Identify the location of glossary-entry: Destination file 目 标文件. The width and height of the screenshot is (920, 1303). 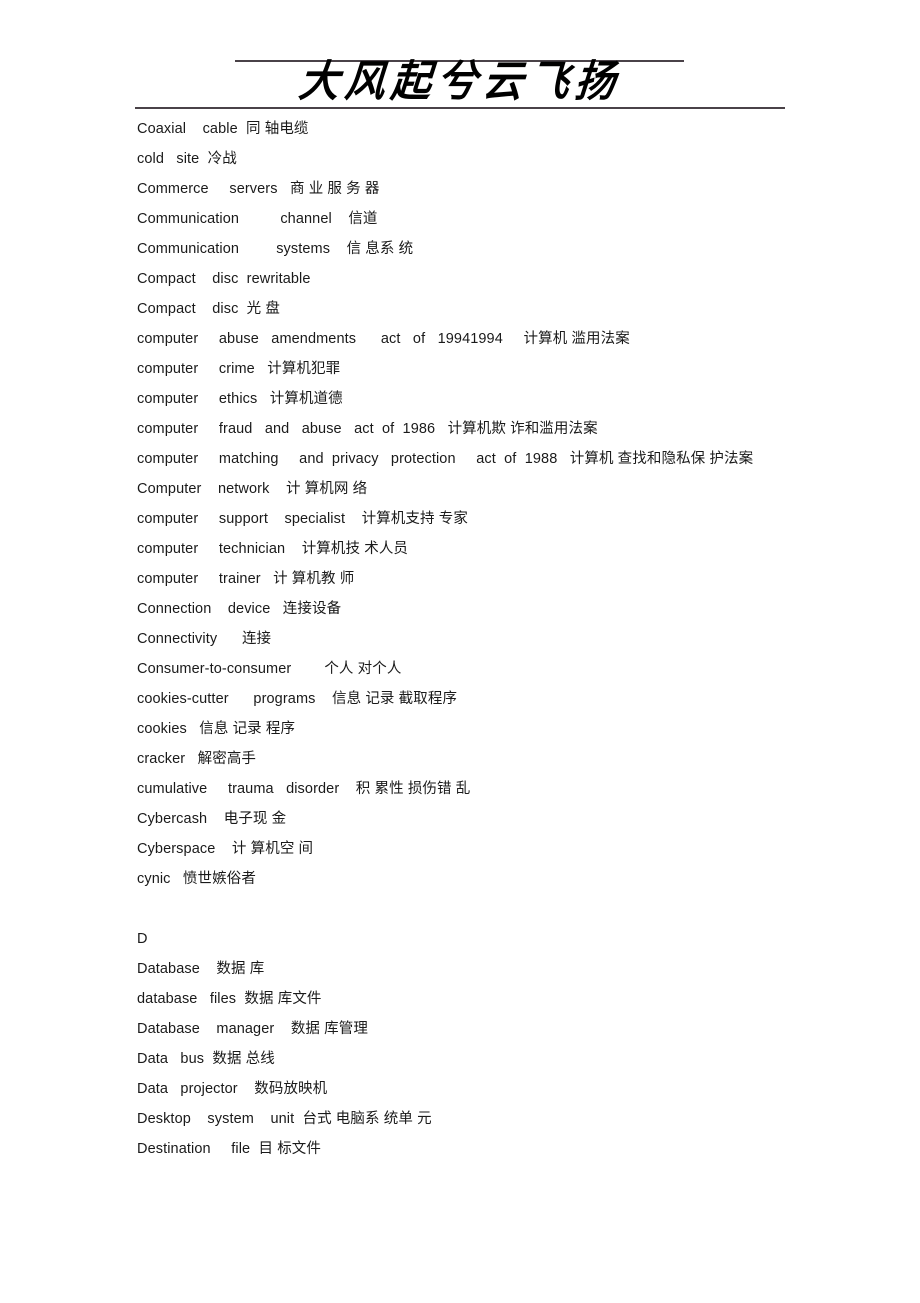
(229, 1149).